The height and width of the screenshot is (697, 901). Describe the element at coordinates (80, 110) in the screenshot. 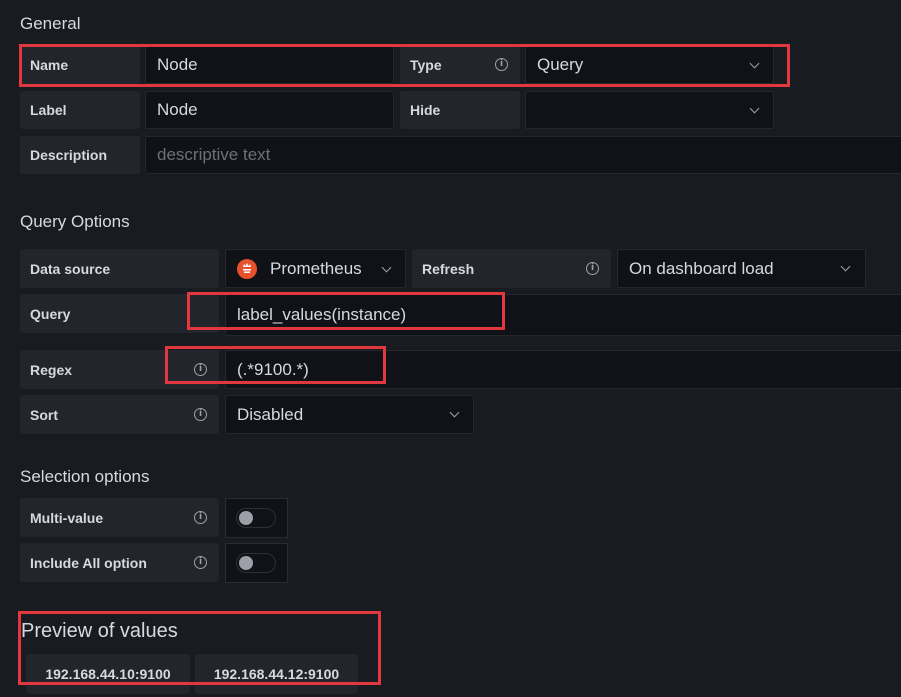

I see `label-label: Label` at that location.